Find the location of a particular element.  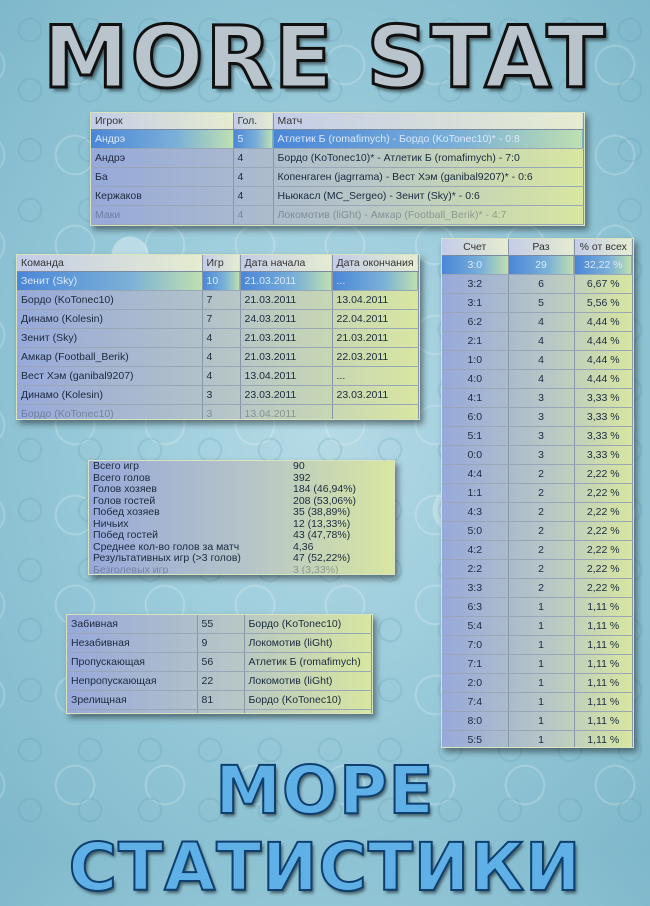

header-goals: Гол. is located at coordinates (253, 121).